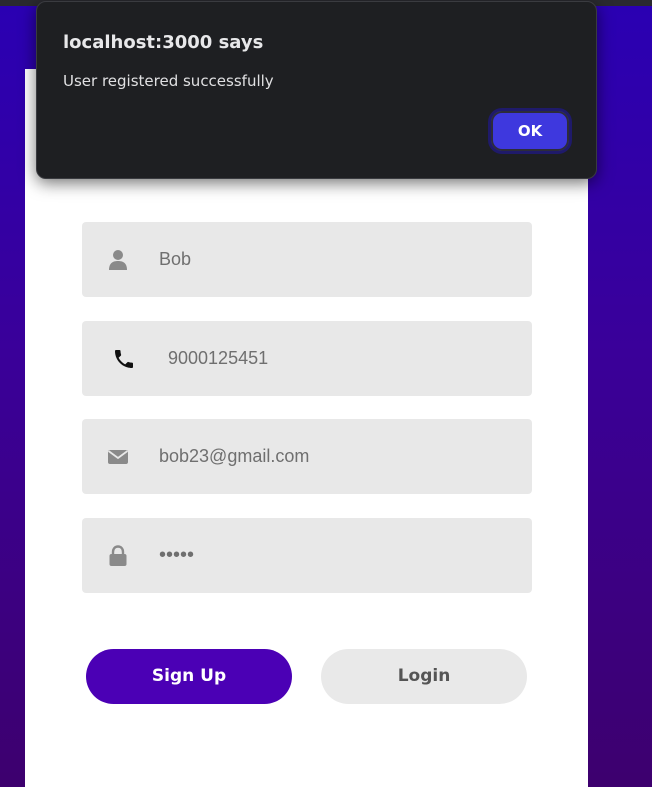 This screenshot has height=787, width=652. Describe the element at coordinates (168, 81) in the screenshot. I see `dialog-message: User registered successfully` at that location.